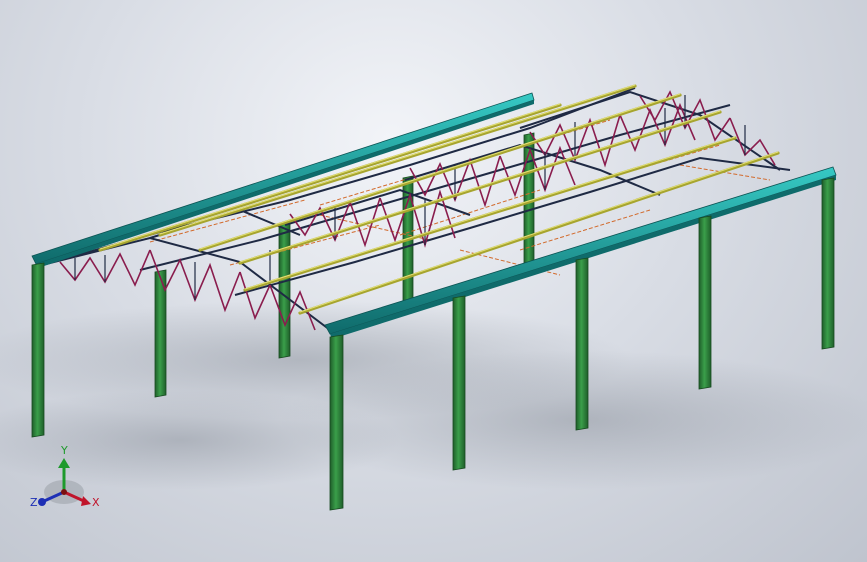 This screenshot has width=867, height=562. I want to click on z-axis-arrow-icon, so click(42, 502).